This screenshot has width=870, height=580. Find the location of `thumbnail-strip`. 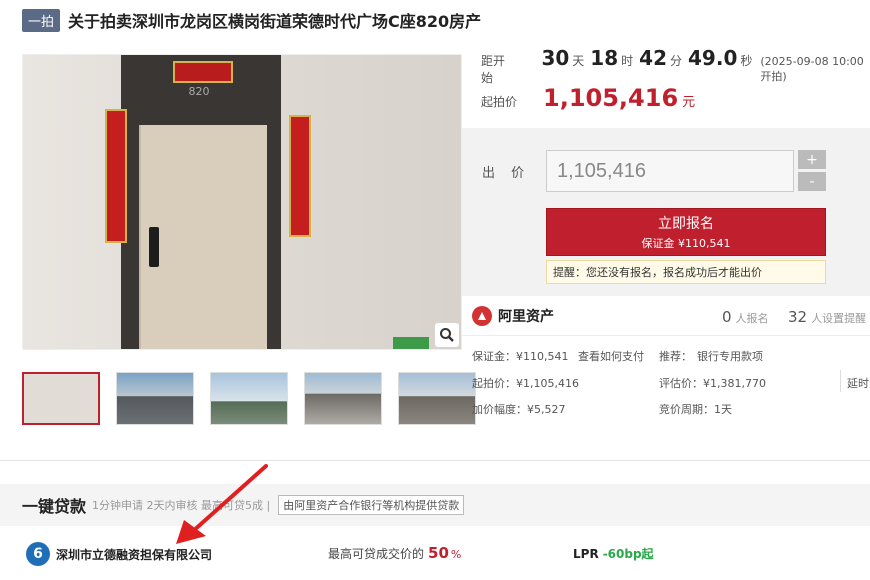

thumbnail-strip is located at coordinates (249, 398).